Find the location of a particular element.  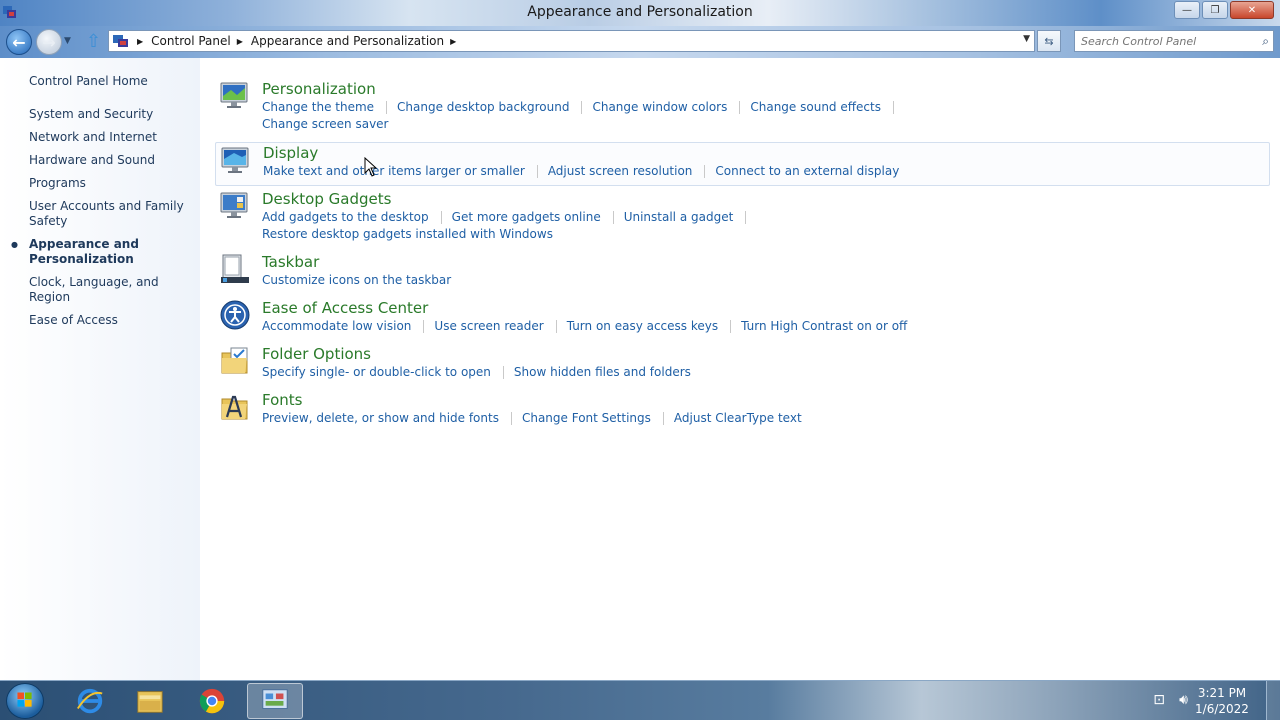

link-change-font-settings: Change Font Settings is located at coordinates (586, 418).